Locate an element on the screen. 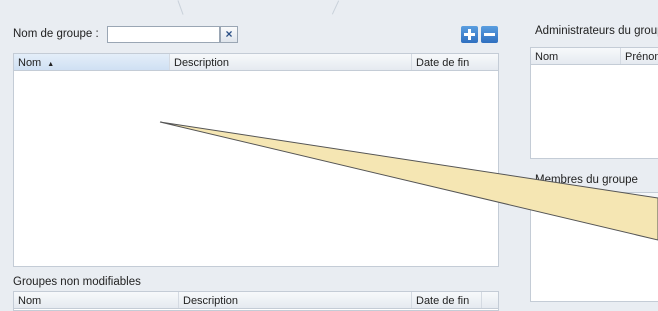 The width and height of the screenshot is (658, 311). members-title: Membres du groupe is located at coordinates (586, 180).